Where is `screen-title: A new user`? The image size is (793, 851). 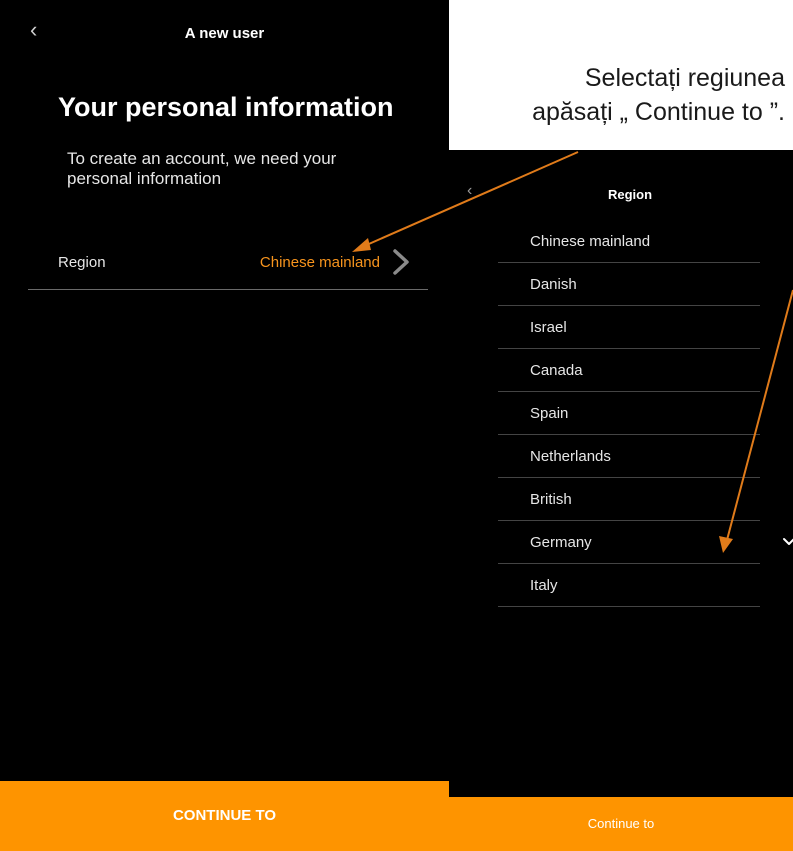
screen-title: A new user is located at coordinates (224, 33).